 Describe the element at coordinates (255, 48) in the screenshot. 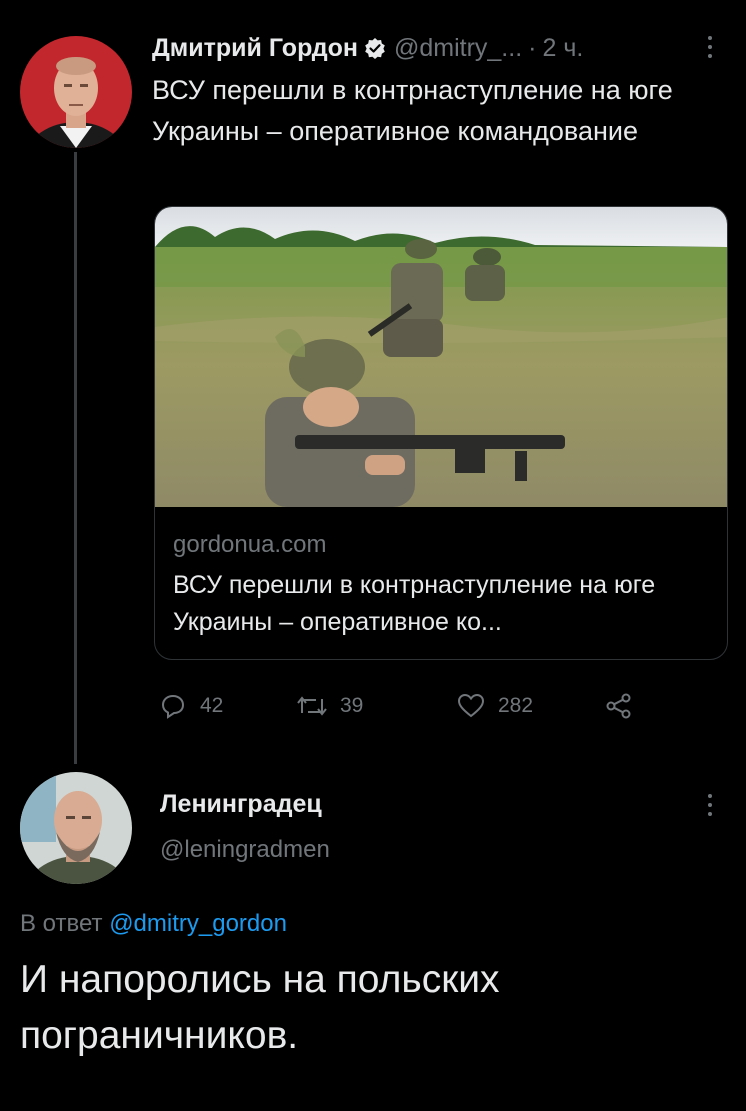

I see `author-name: Дмитрий Гордон` at that location.